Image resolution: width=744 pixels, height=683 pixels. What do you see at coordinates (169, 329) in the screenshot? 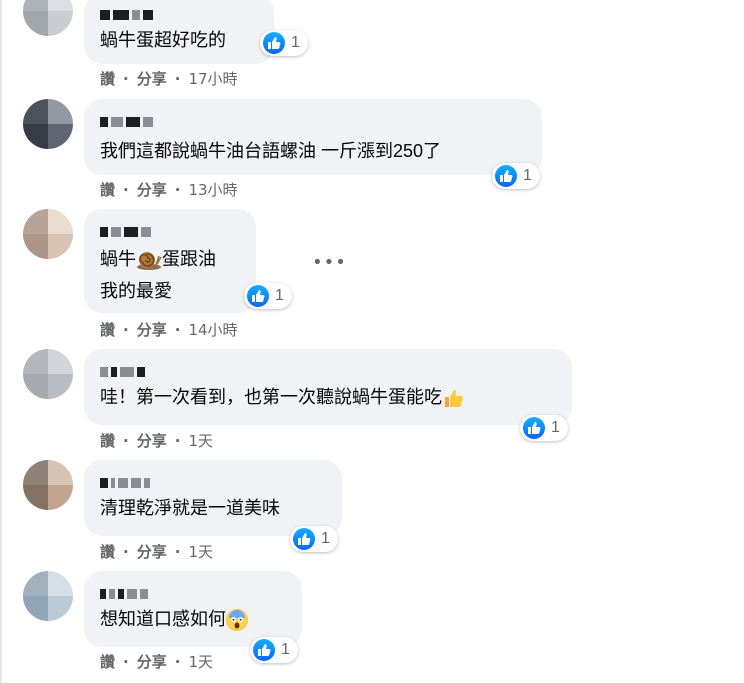
I see `comment-actions: 讚 · 分享 · 14小時` at bounding box center [169, 329].